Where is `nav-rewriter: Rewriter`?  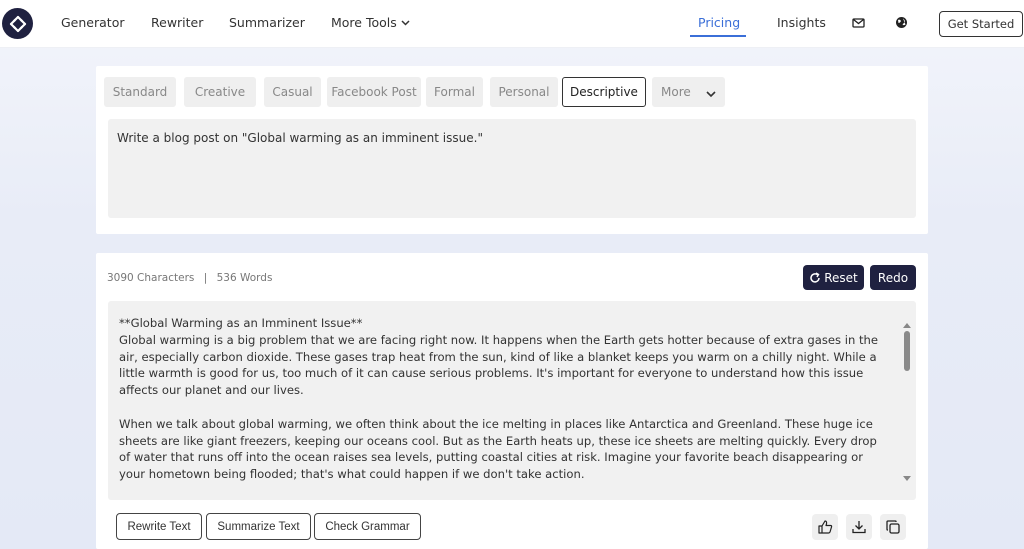
nav-rewriter: Rewriter is located at coordinates (177, 22).